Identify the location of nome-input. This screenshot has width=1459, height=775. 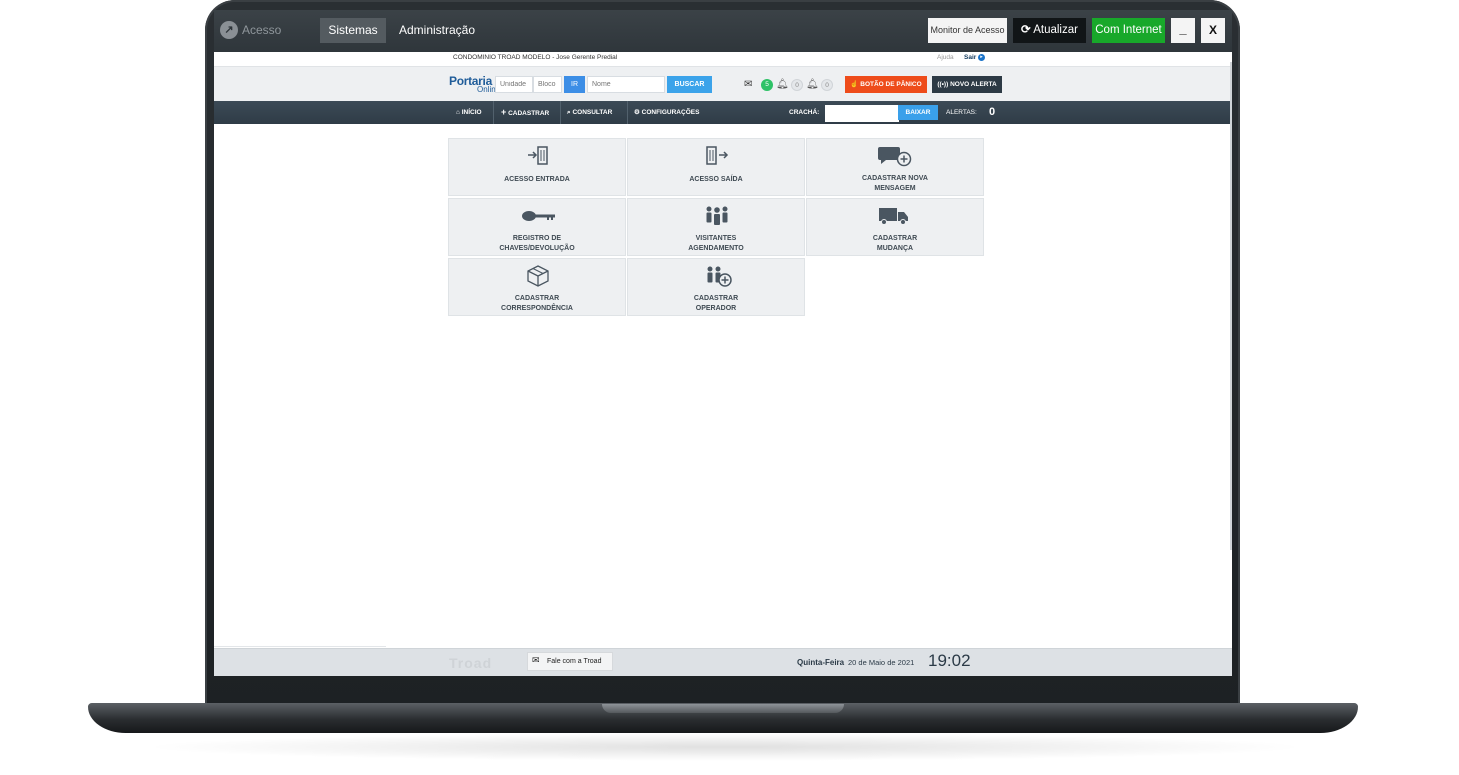
(626, 84).